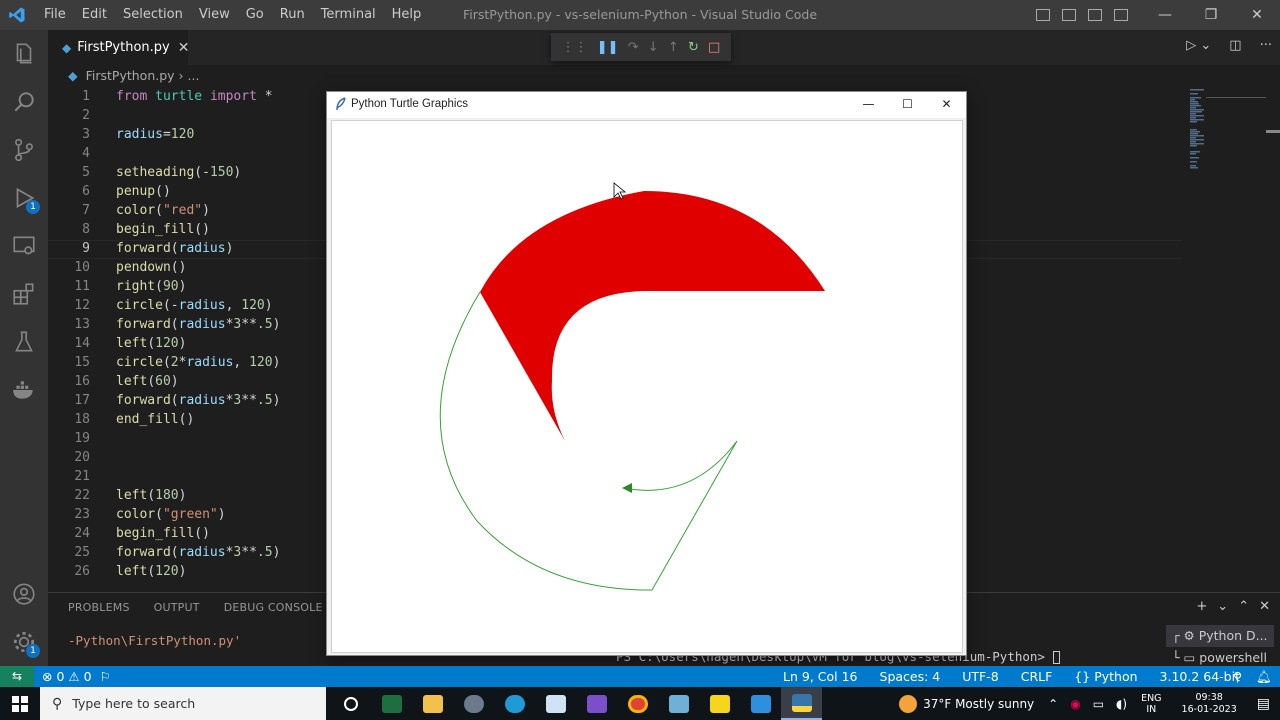  Describe the element at coordinates (99, 607) in the screenshot. I see `tab-problems: PROBLEMS` at that location.